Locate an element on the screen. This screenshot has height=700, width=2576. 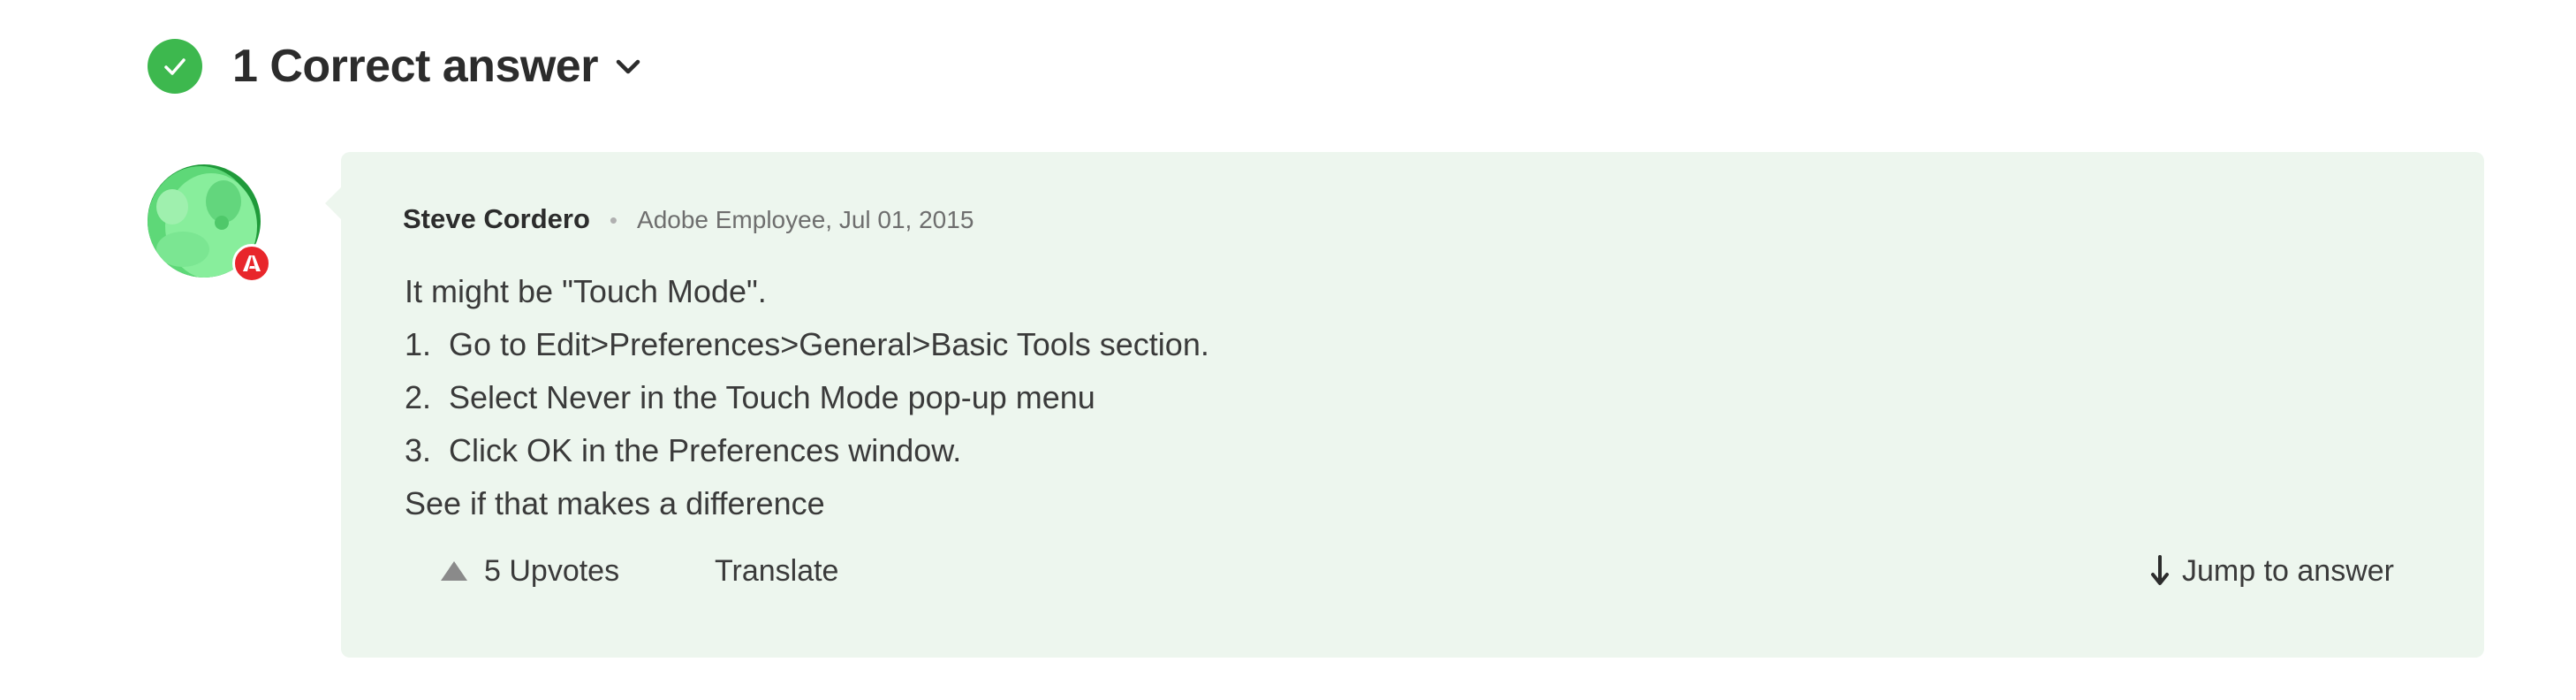
jump-to-answer-label: Jump to answer is located at coordinates (2288, 570).